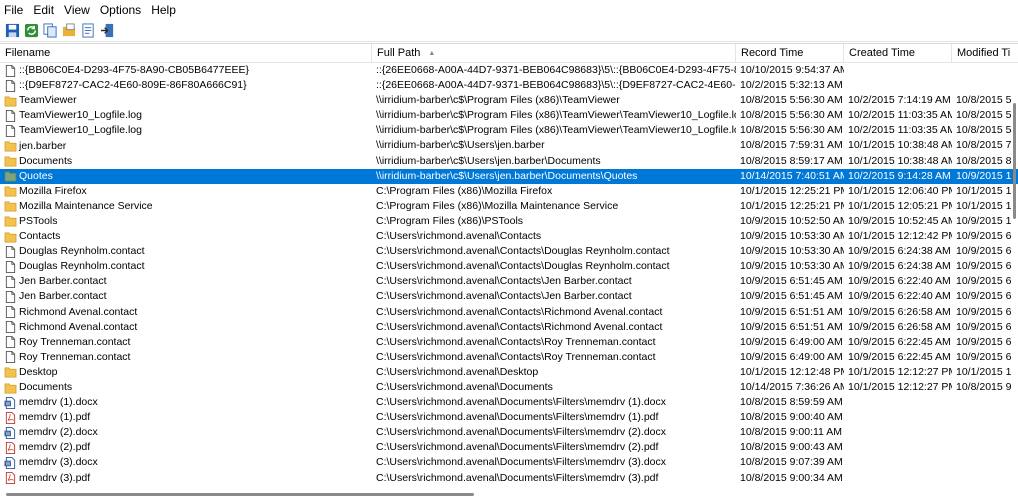 This screenshot has height=504, width=1018. Describe the element at coordinates (40, 236) in the screenshot. I see `filename-text: Contacts` at that location.